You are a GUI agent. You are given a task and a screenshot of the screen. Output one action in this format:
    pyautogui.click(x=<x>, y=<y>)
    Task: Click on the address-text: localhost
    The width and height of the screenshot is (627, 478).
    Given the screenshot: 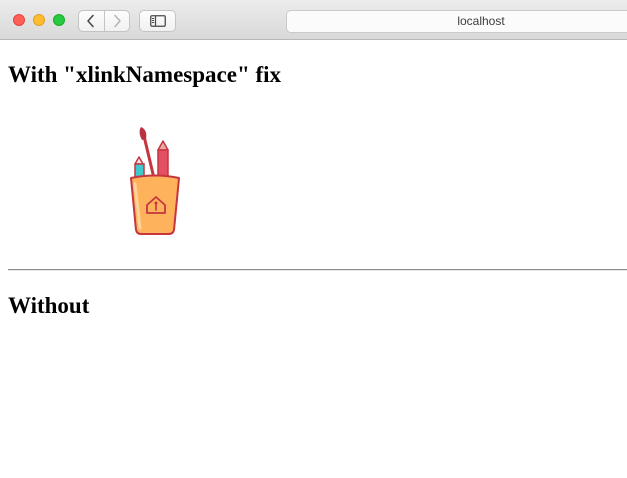 What is the action you would take?
    pyautogui.click(x=481, y=21)
    